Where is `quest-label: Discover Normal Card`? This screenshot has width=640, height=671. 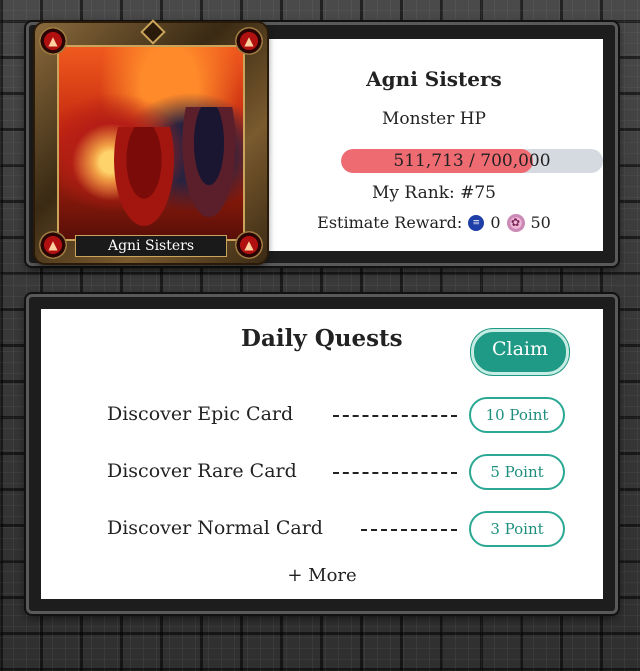
quest-label: Discover Normal Card is located at coordinates (215, 528).